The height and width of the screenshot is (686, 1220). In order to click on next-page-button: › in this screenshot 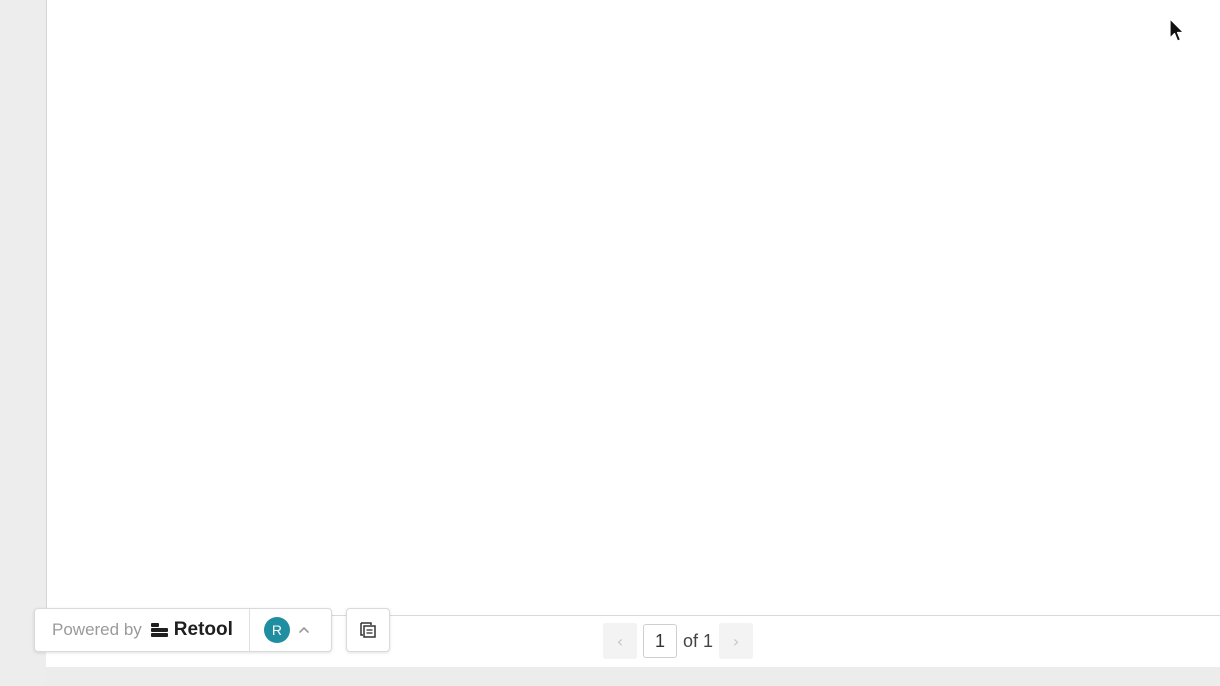, I will do `click(736, 641)`.